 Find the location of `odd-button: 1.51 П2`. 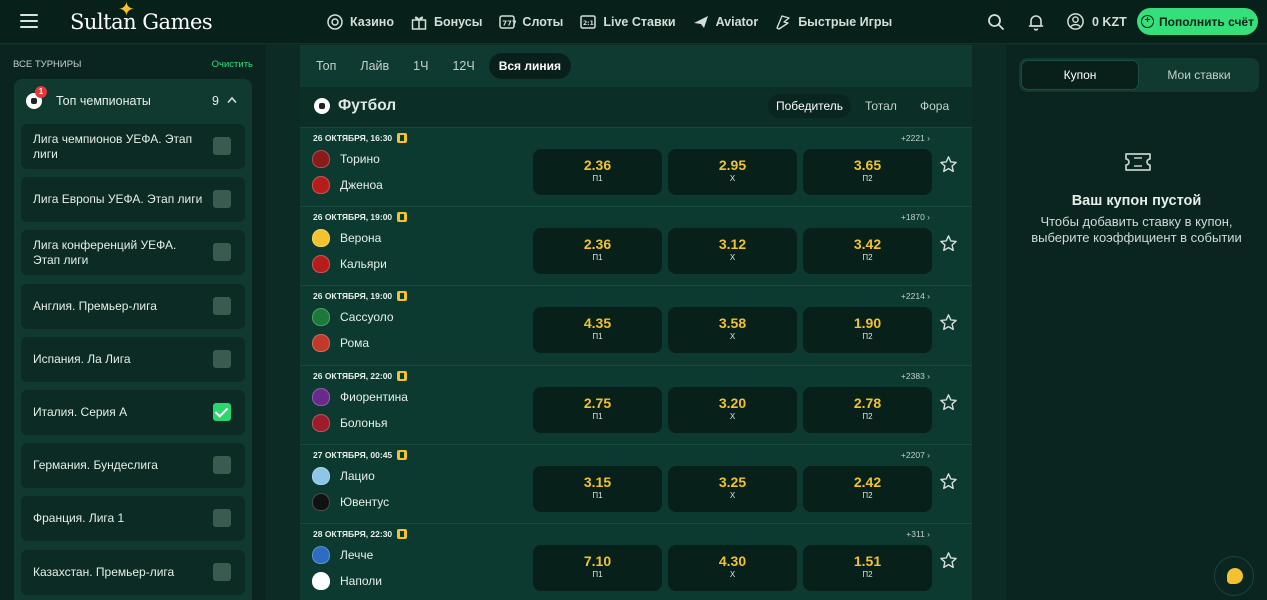

odd-button: 1.51 П2 is located at coordinates (867, 568).